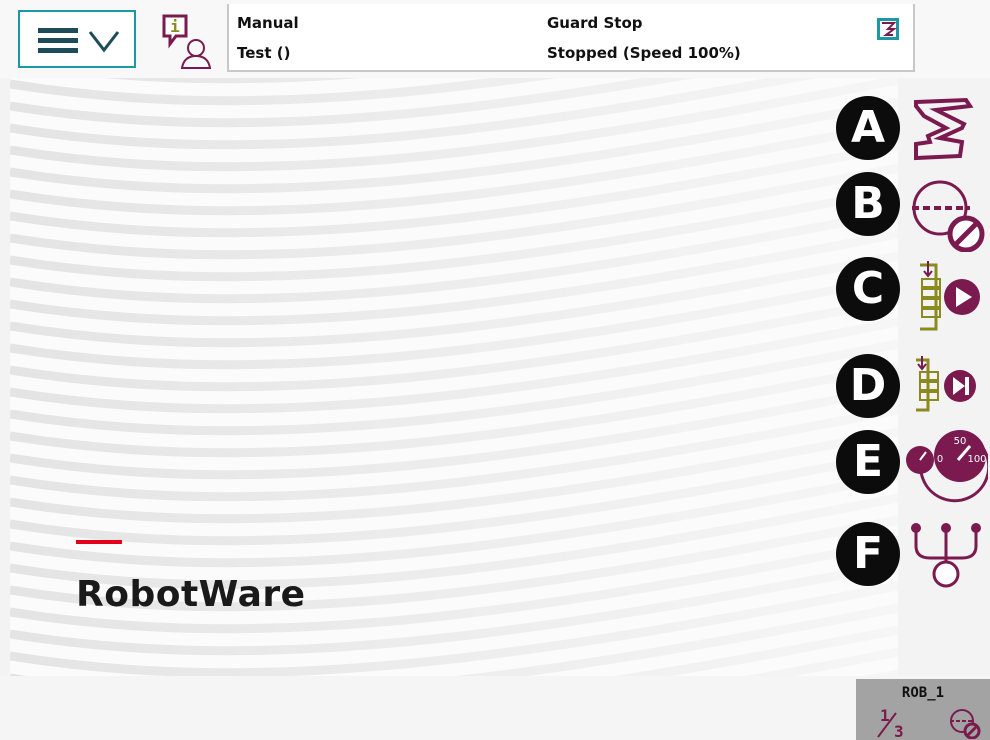 Image resolution: width=990 pixels, height=740 pixels. Describe the element at coordinates (976, 459) in the screenshot. I see `svg-text: 100` at that location.